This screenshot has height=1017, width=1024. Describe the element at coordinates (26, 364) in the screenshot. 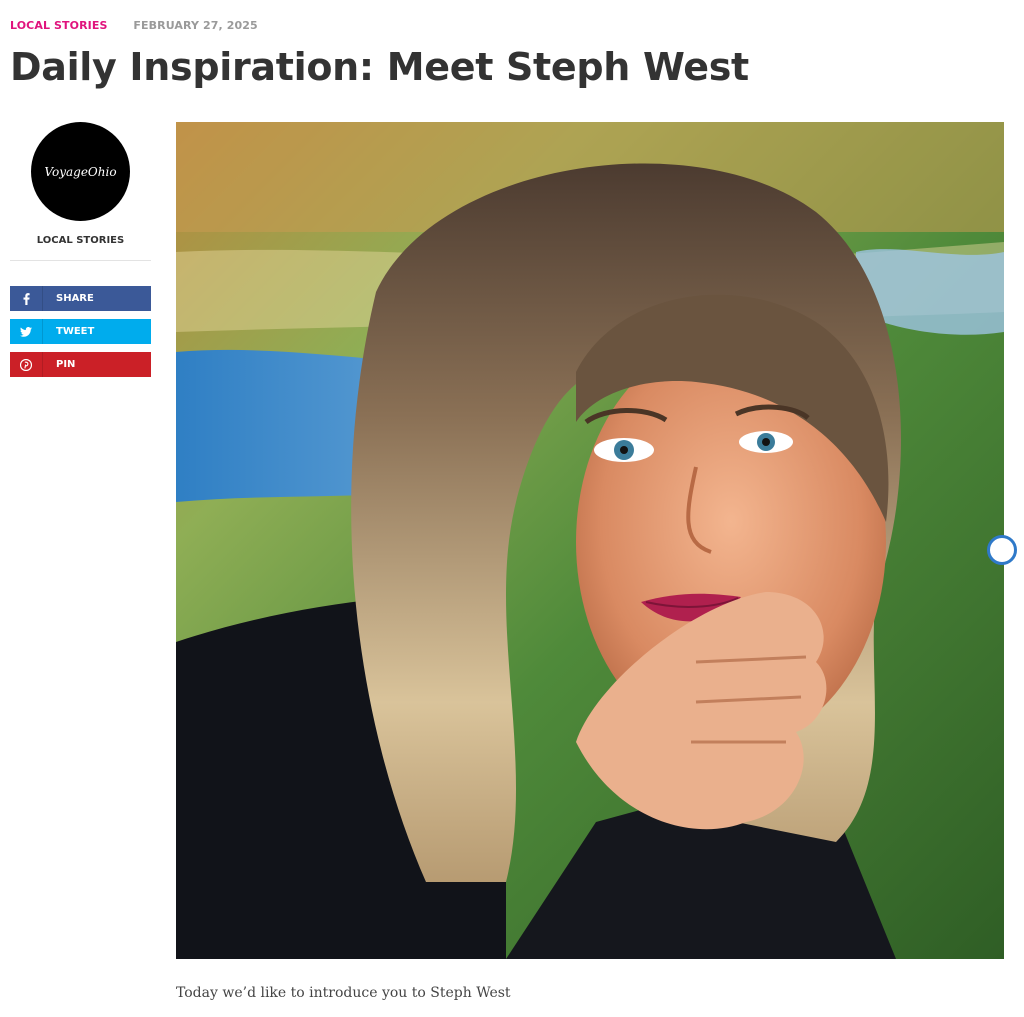

I see `pinterest-icon` at that location.